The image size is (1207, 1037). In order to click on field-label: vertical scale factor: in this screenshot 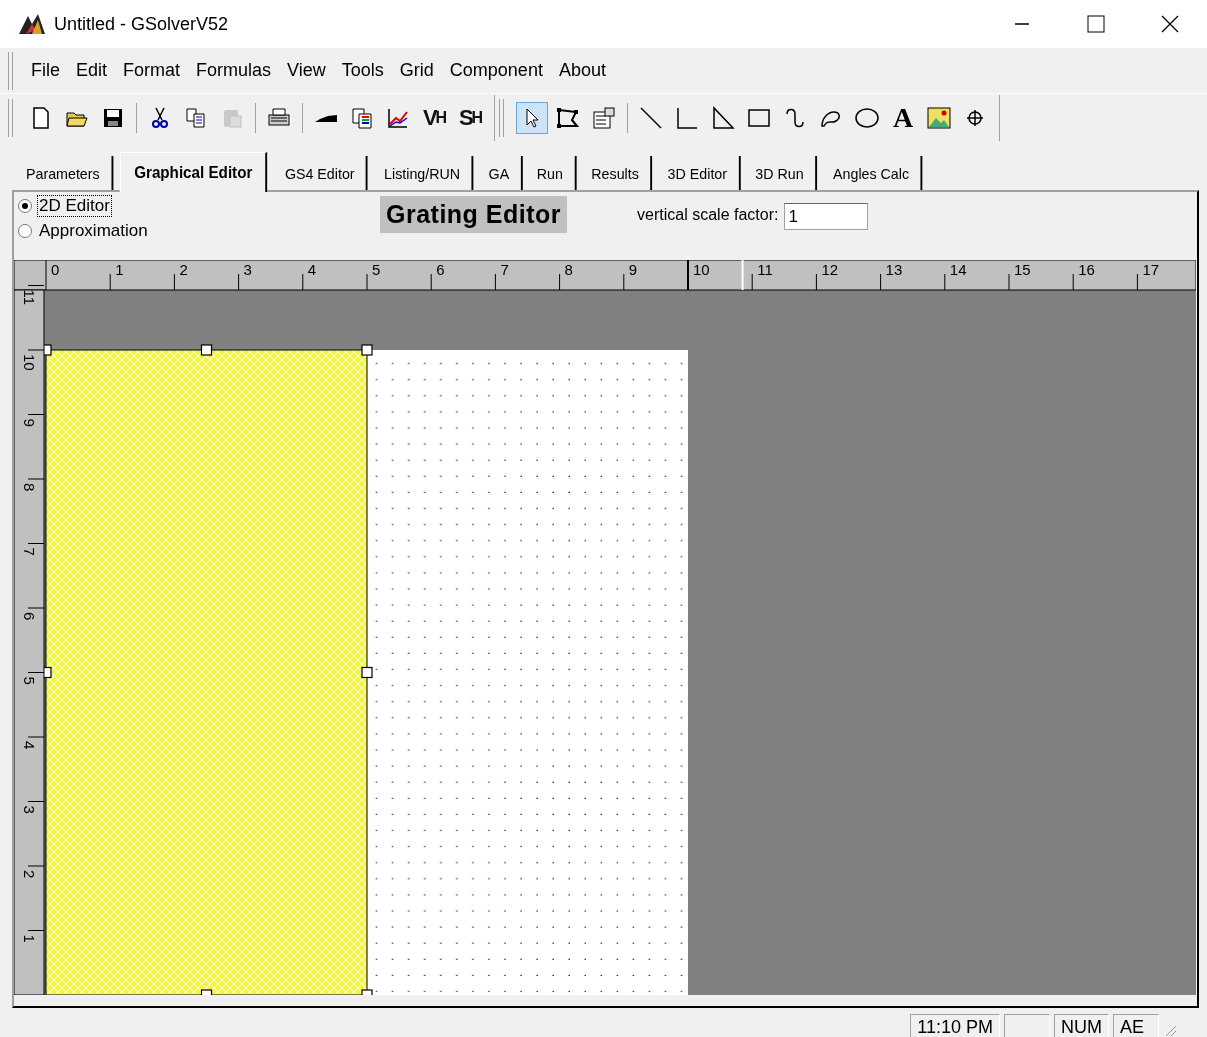, I will do `click(708, 215)`.